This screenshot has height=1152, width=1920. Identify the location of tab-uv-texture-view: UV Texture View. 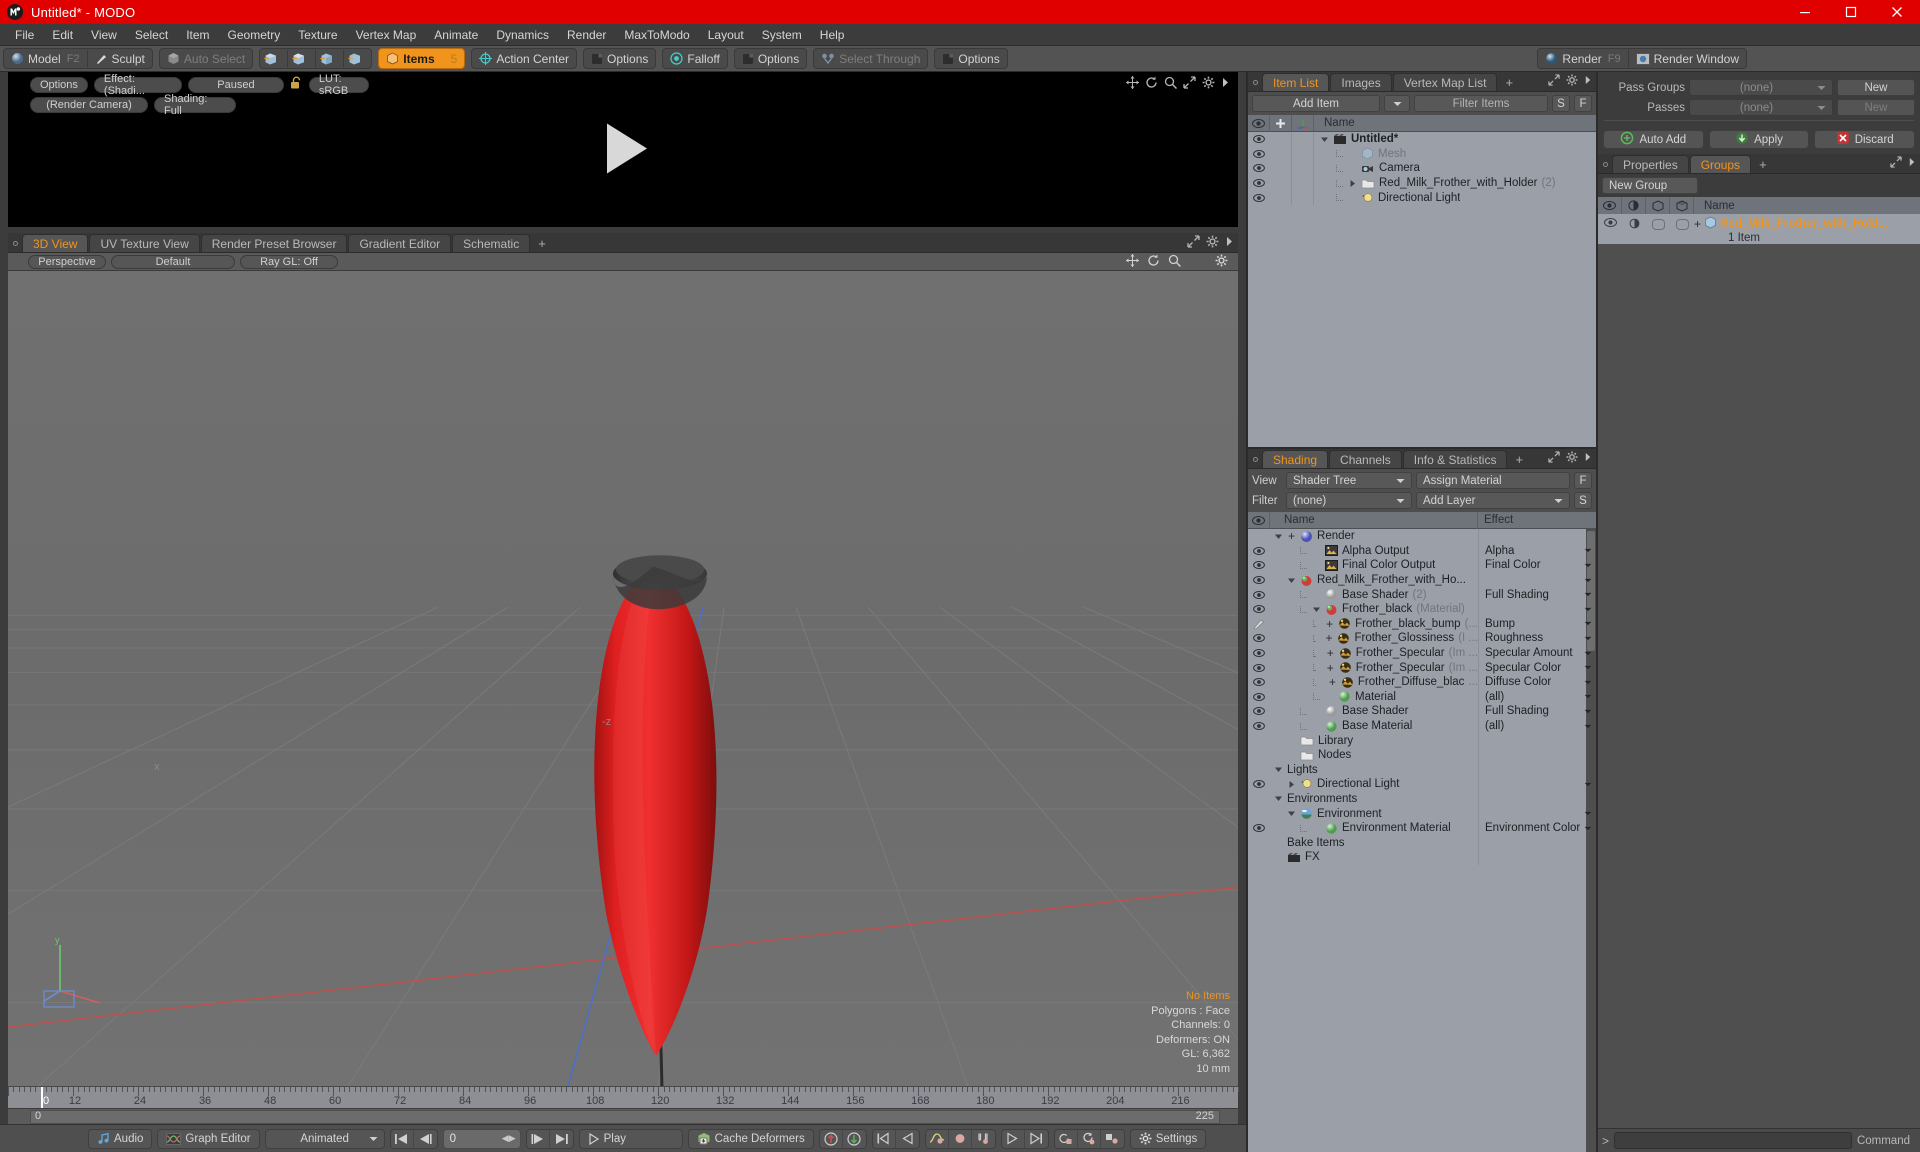
(144, 243).